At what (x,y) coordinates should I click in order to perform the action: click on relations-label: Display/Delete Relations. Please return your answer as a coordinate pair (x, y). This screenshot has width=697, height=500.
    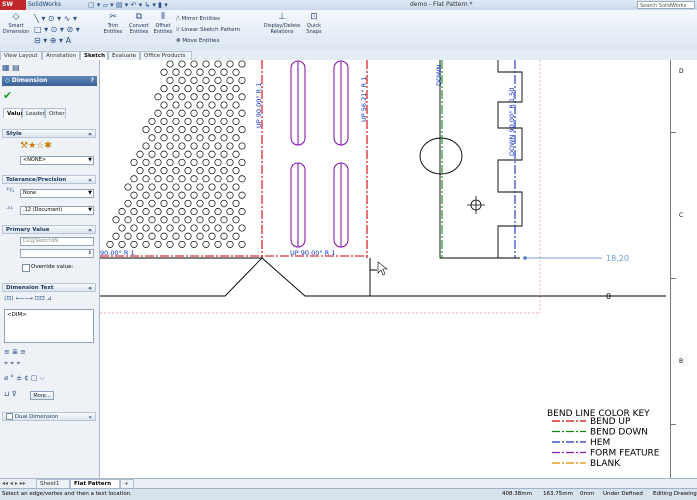
    Looking at the image, I should click on (282, 29).